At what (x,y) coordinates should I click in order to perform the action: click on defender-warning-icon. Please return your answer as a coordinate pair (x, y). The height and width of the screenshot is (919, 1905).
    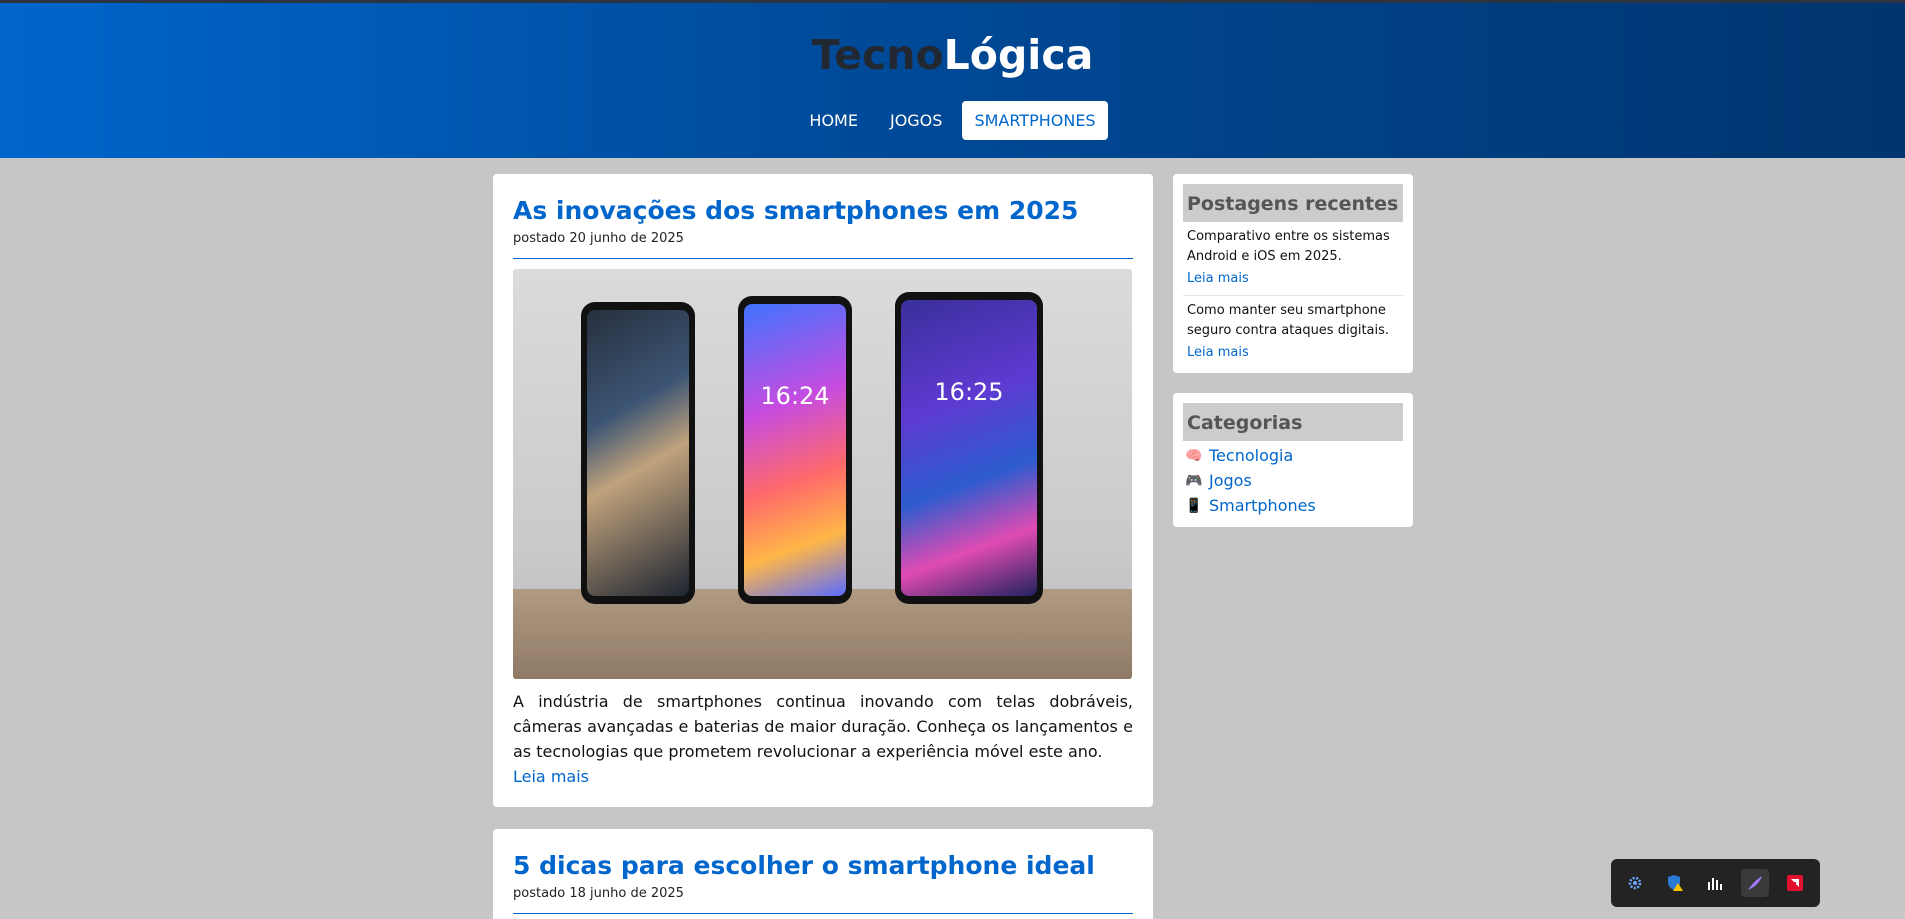
    Looking at the image, I should click on (1675, 883).